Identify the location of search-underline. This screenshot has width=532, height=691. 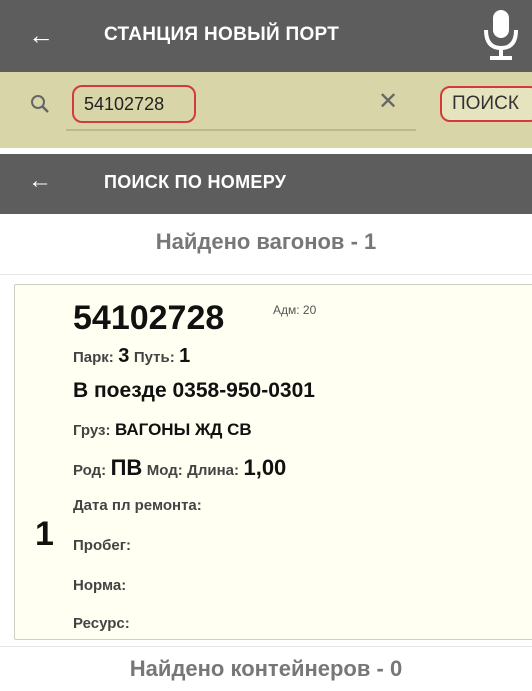
(241, 130).